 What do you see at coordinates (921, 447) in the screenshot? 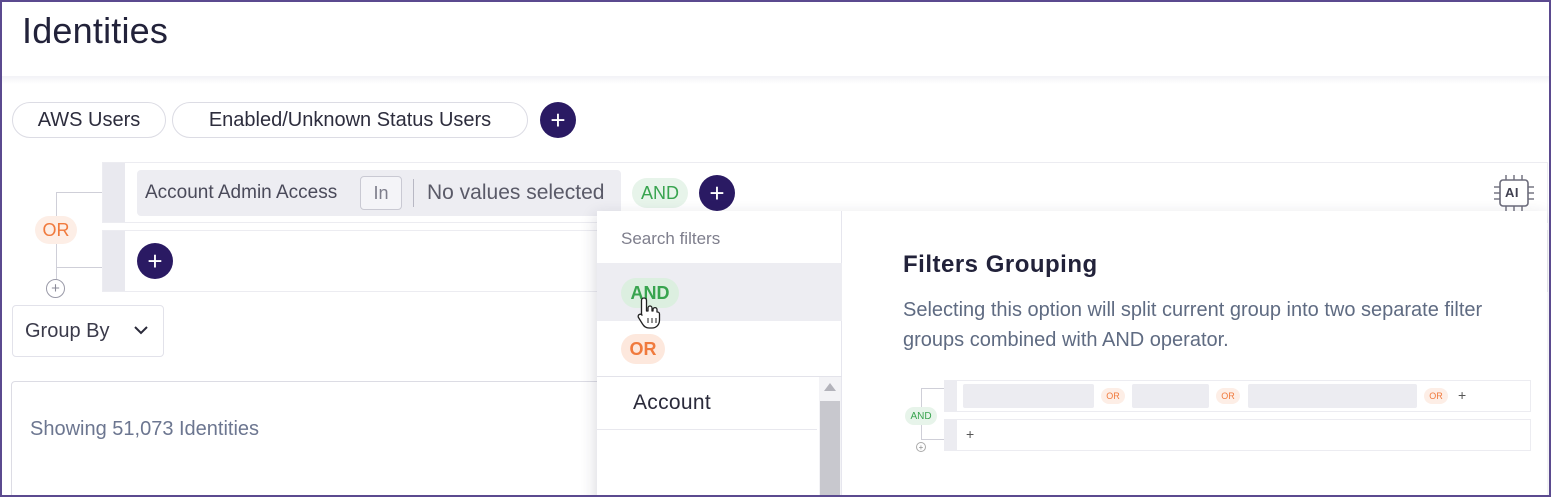
I see `ill-add-group-icon: +` at bounding box center [921, 447].